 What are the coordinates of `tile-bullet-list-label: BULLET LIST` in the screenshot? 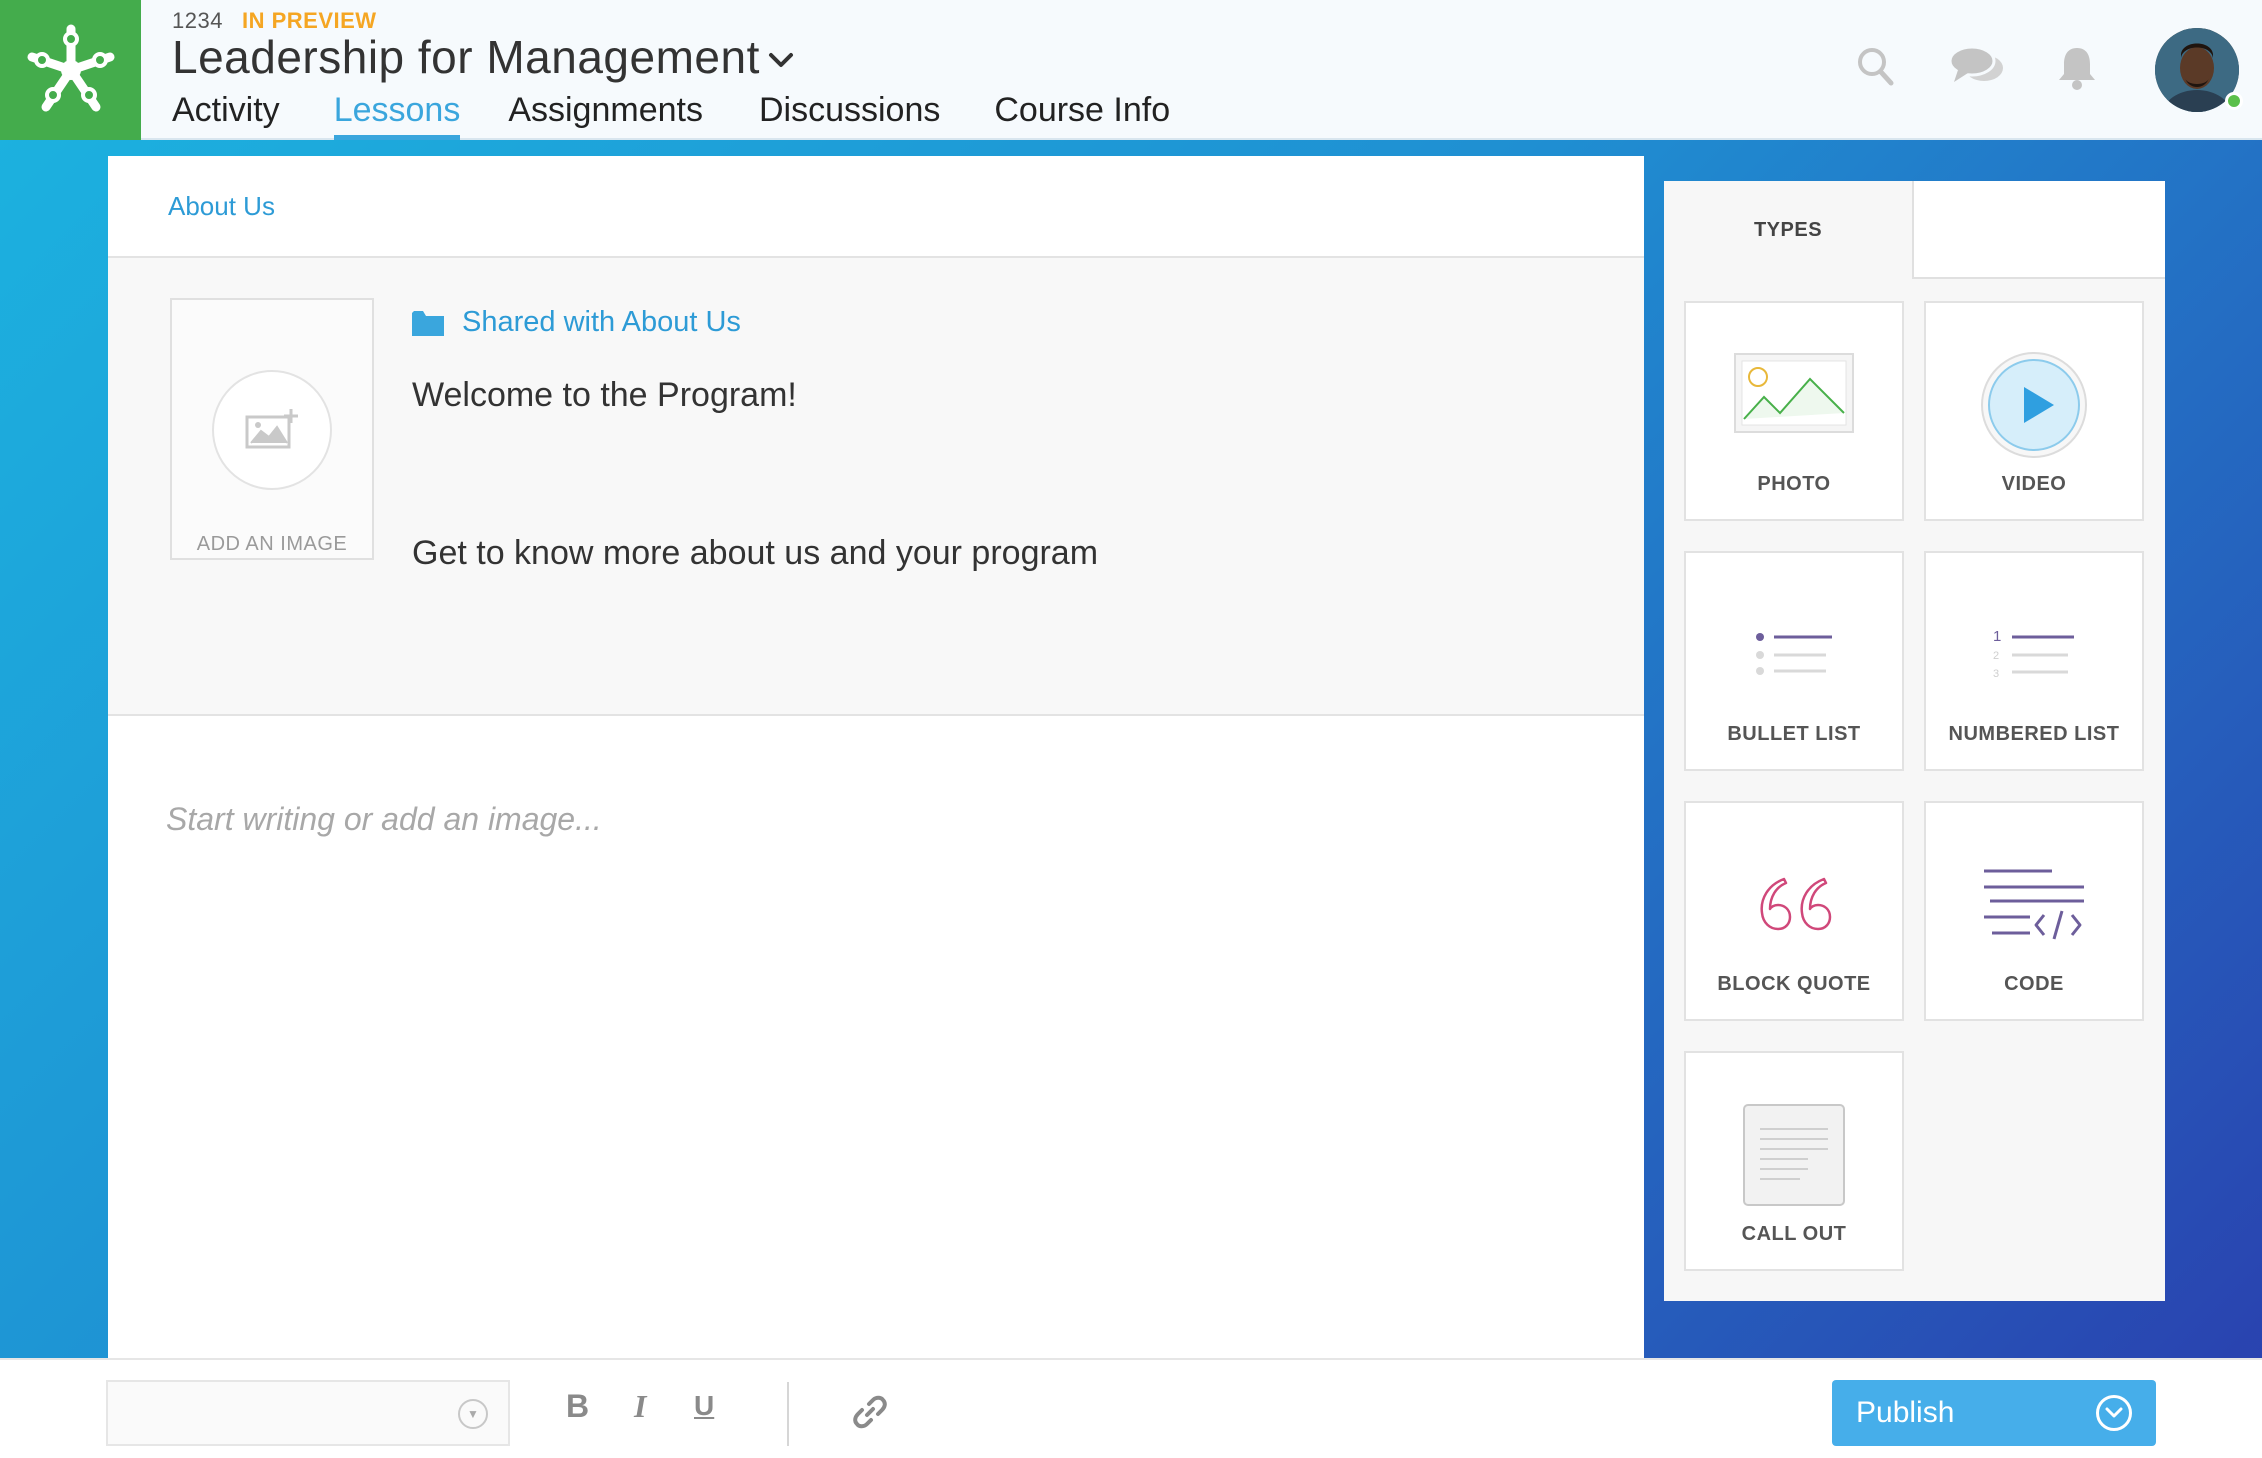 It's located at (1794, 734).